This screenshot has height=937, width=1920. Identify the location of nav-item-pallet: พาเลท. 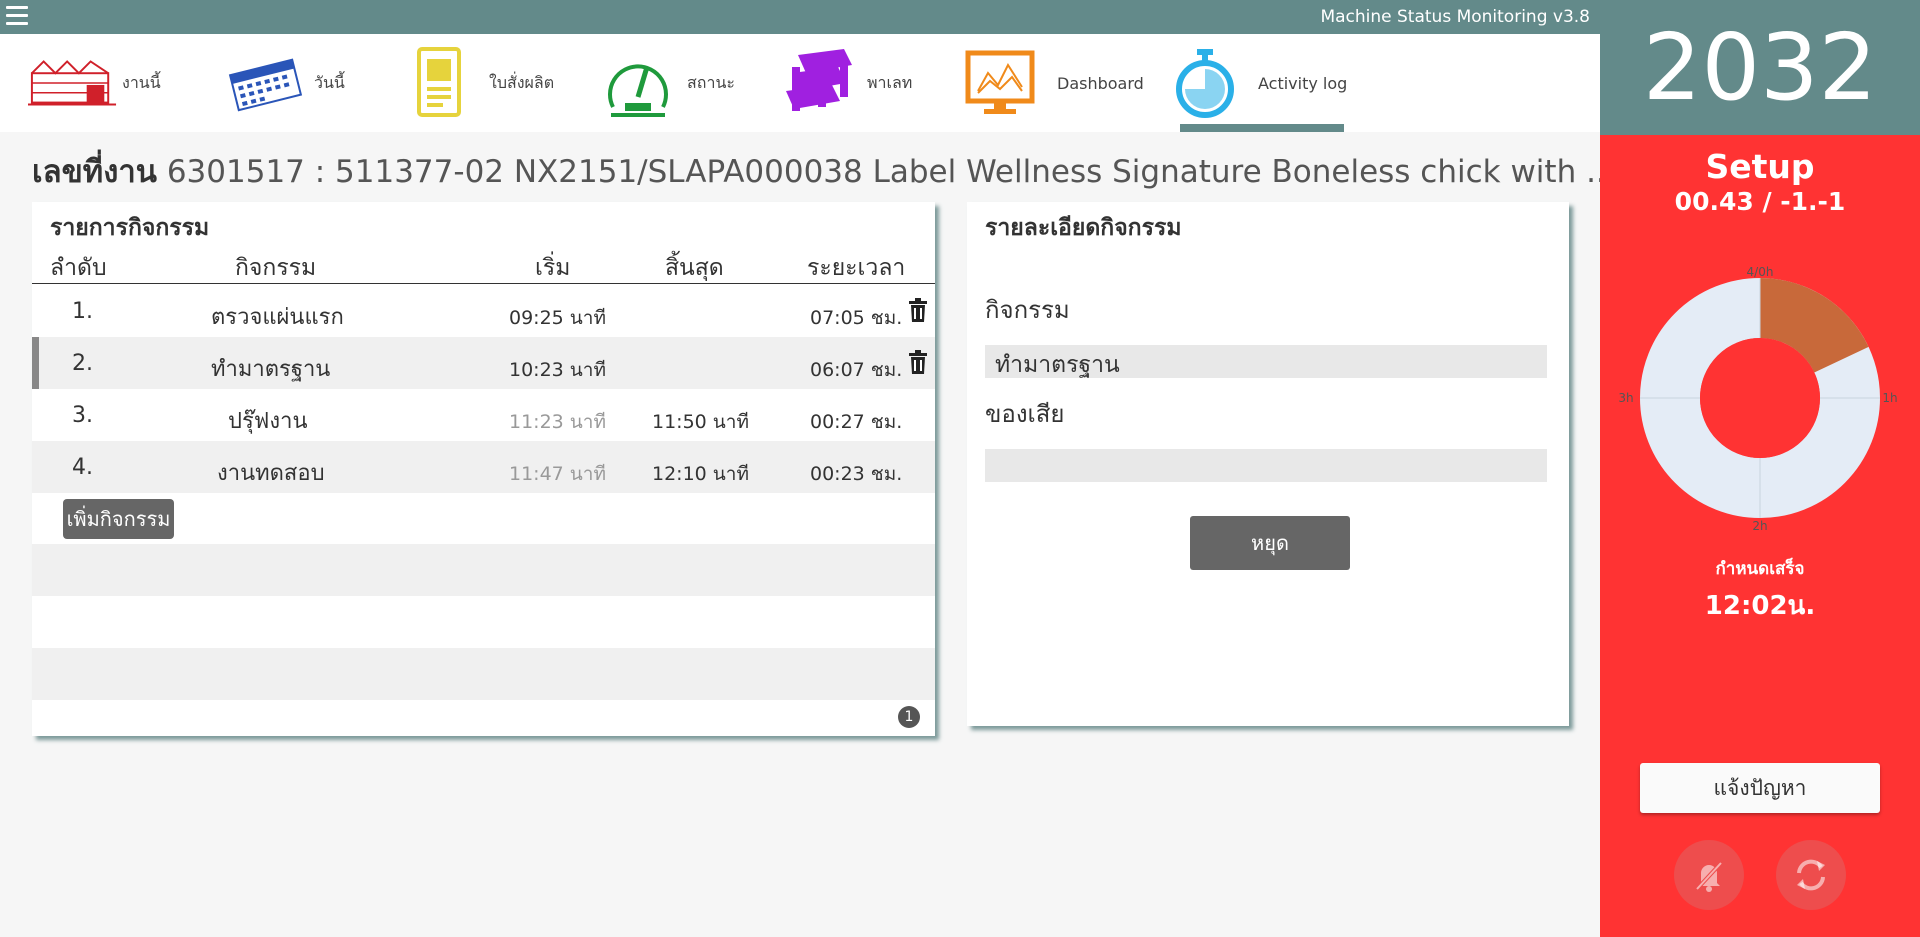
(842, 83).